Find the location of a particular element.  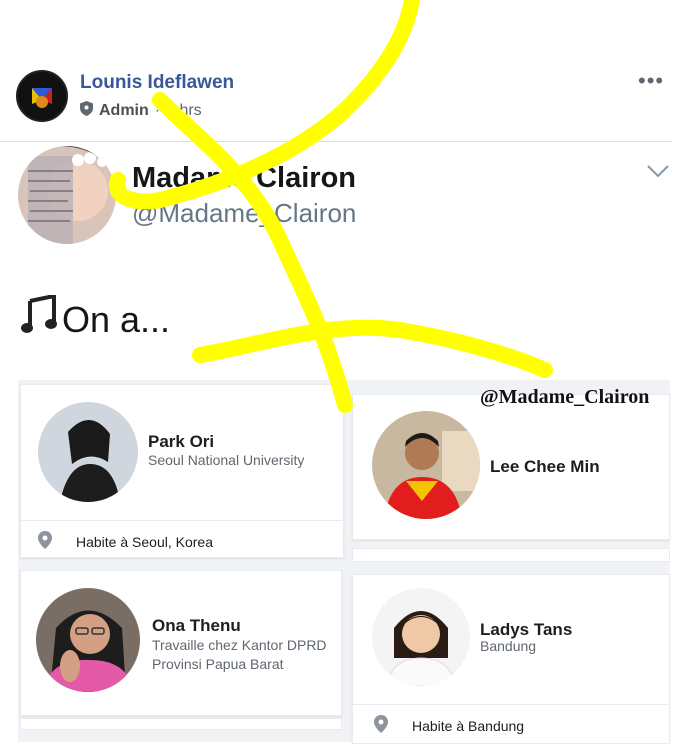

embed-name: Madame Clairon is located at coordinates (244, 178).